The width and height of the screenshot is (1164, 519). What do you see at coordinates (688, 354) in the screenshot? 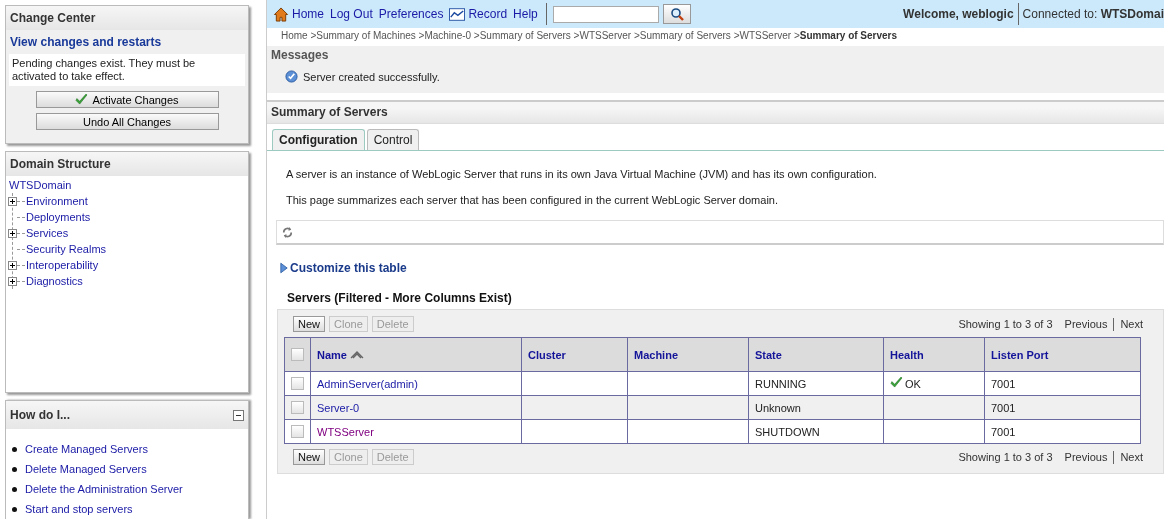
I see `column-header: Machine` at bounding box center [688, 354].